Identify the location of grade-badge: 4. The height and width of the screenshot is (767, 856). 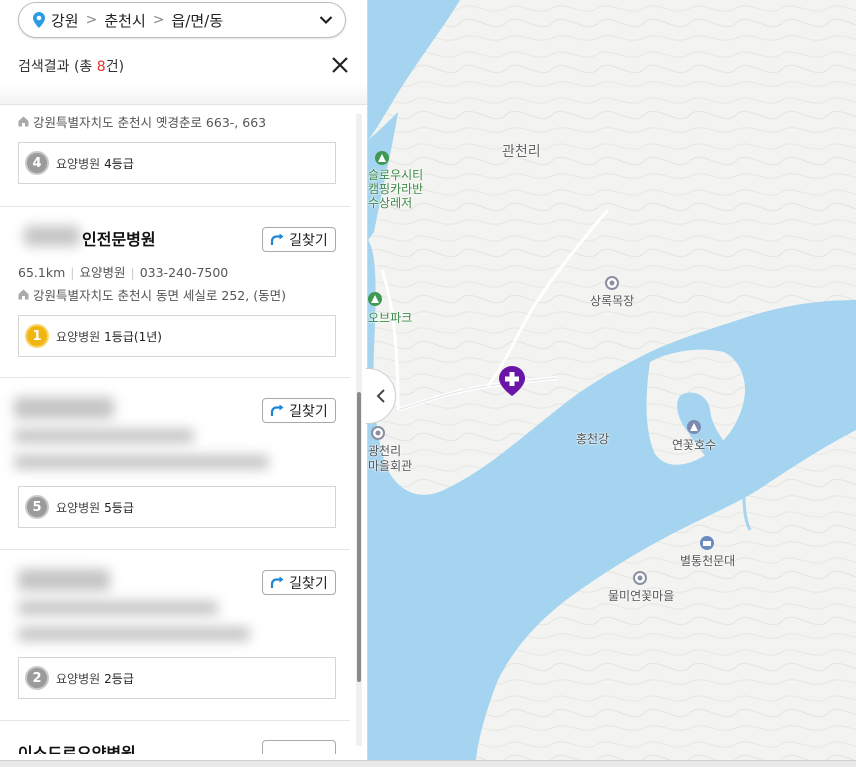
(37, 163).